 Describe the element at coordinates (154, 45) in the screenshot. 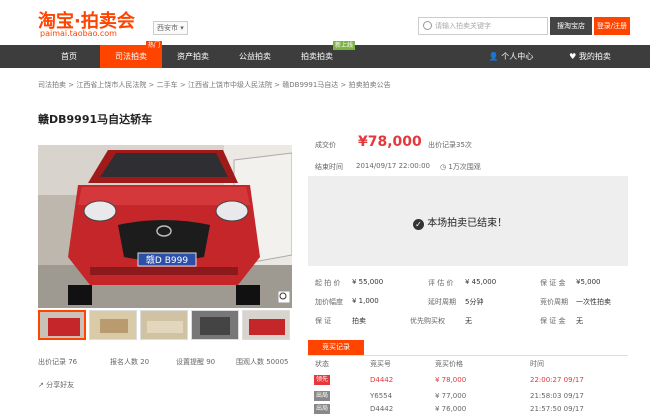

I see `hot-badge: 热门` at that location.